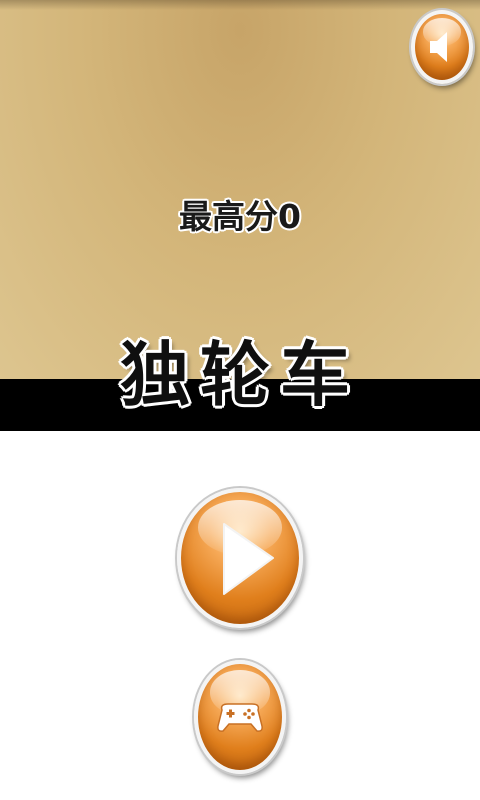 The width and height of the screenshot is (480, 800). I want to click on best-score: 最高分0, so click(240, 214).